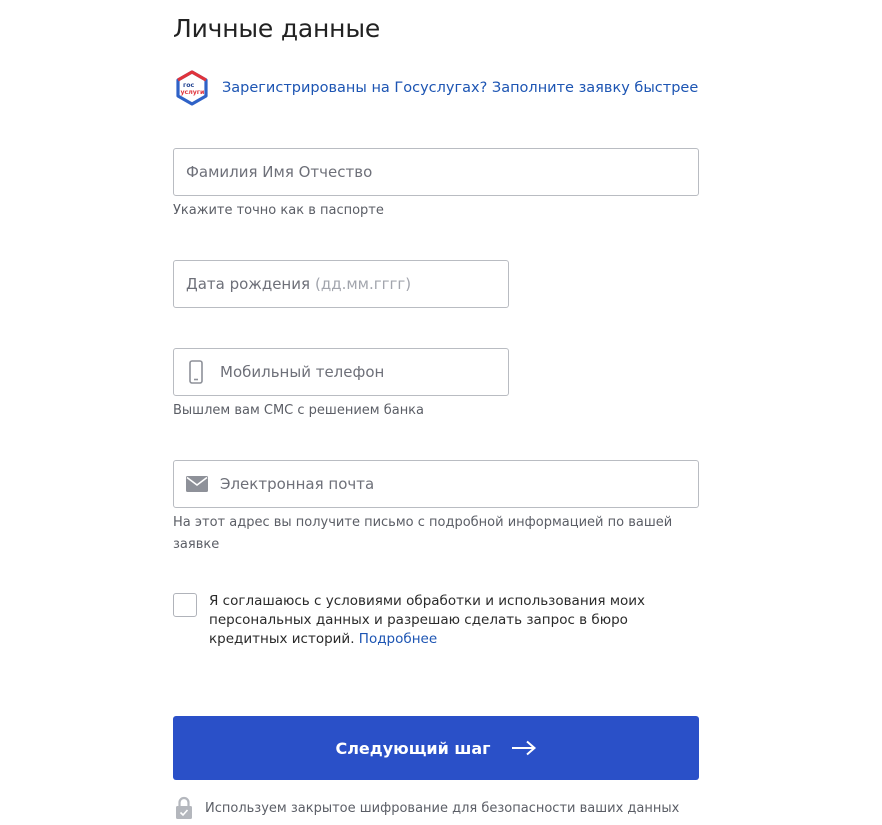 This screenshot has height=825, width=882. Describe the element at coordinates (196, 372) in the screenshot. I see `phone-icon` at that location.